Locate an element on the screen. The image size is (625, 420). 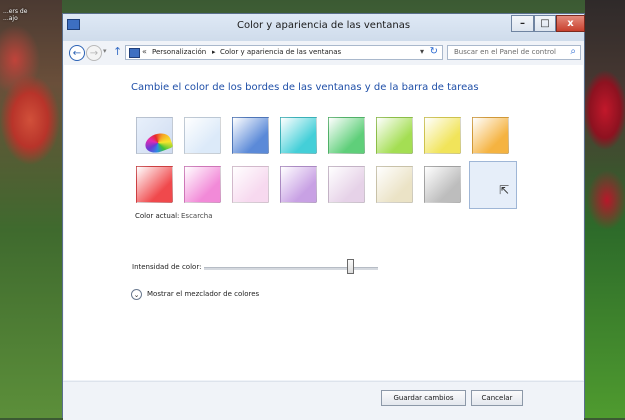
desktop-background-right is located at coordinates (605, 209).